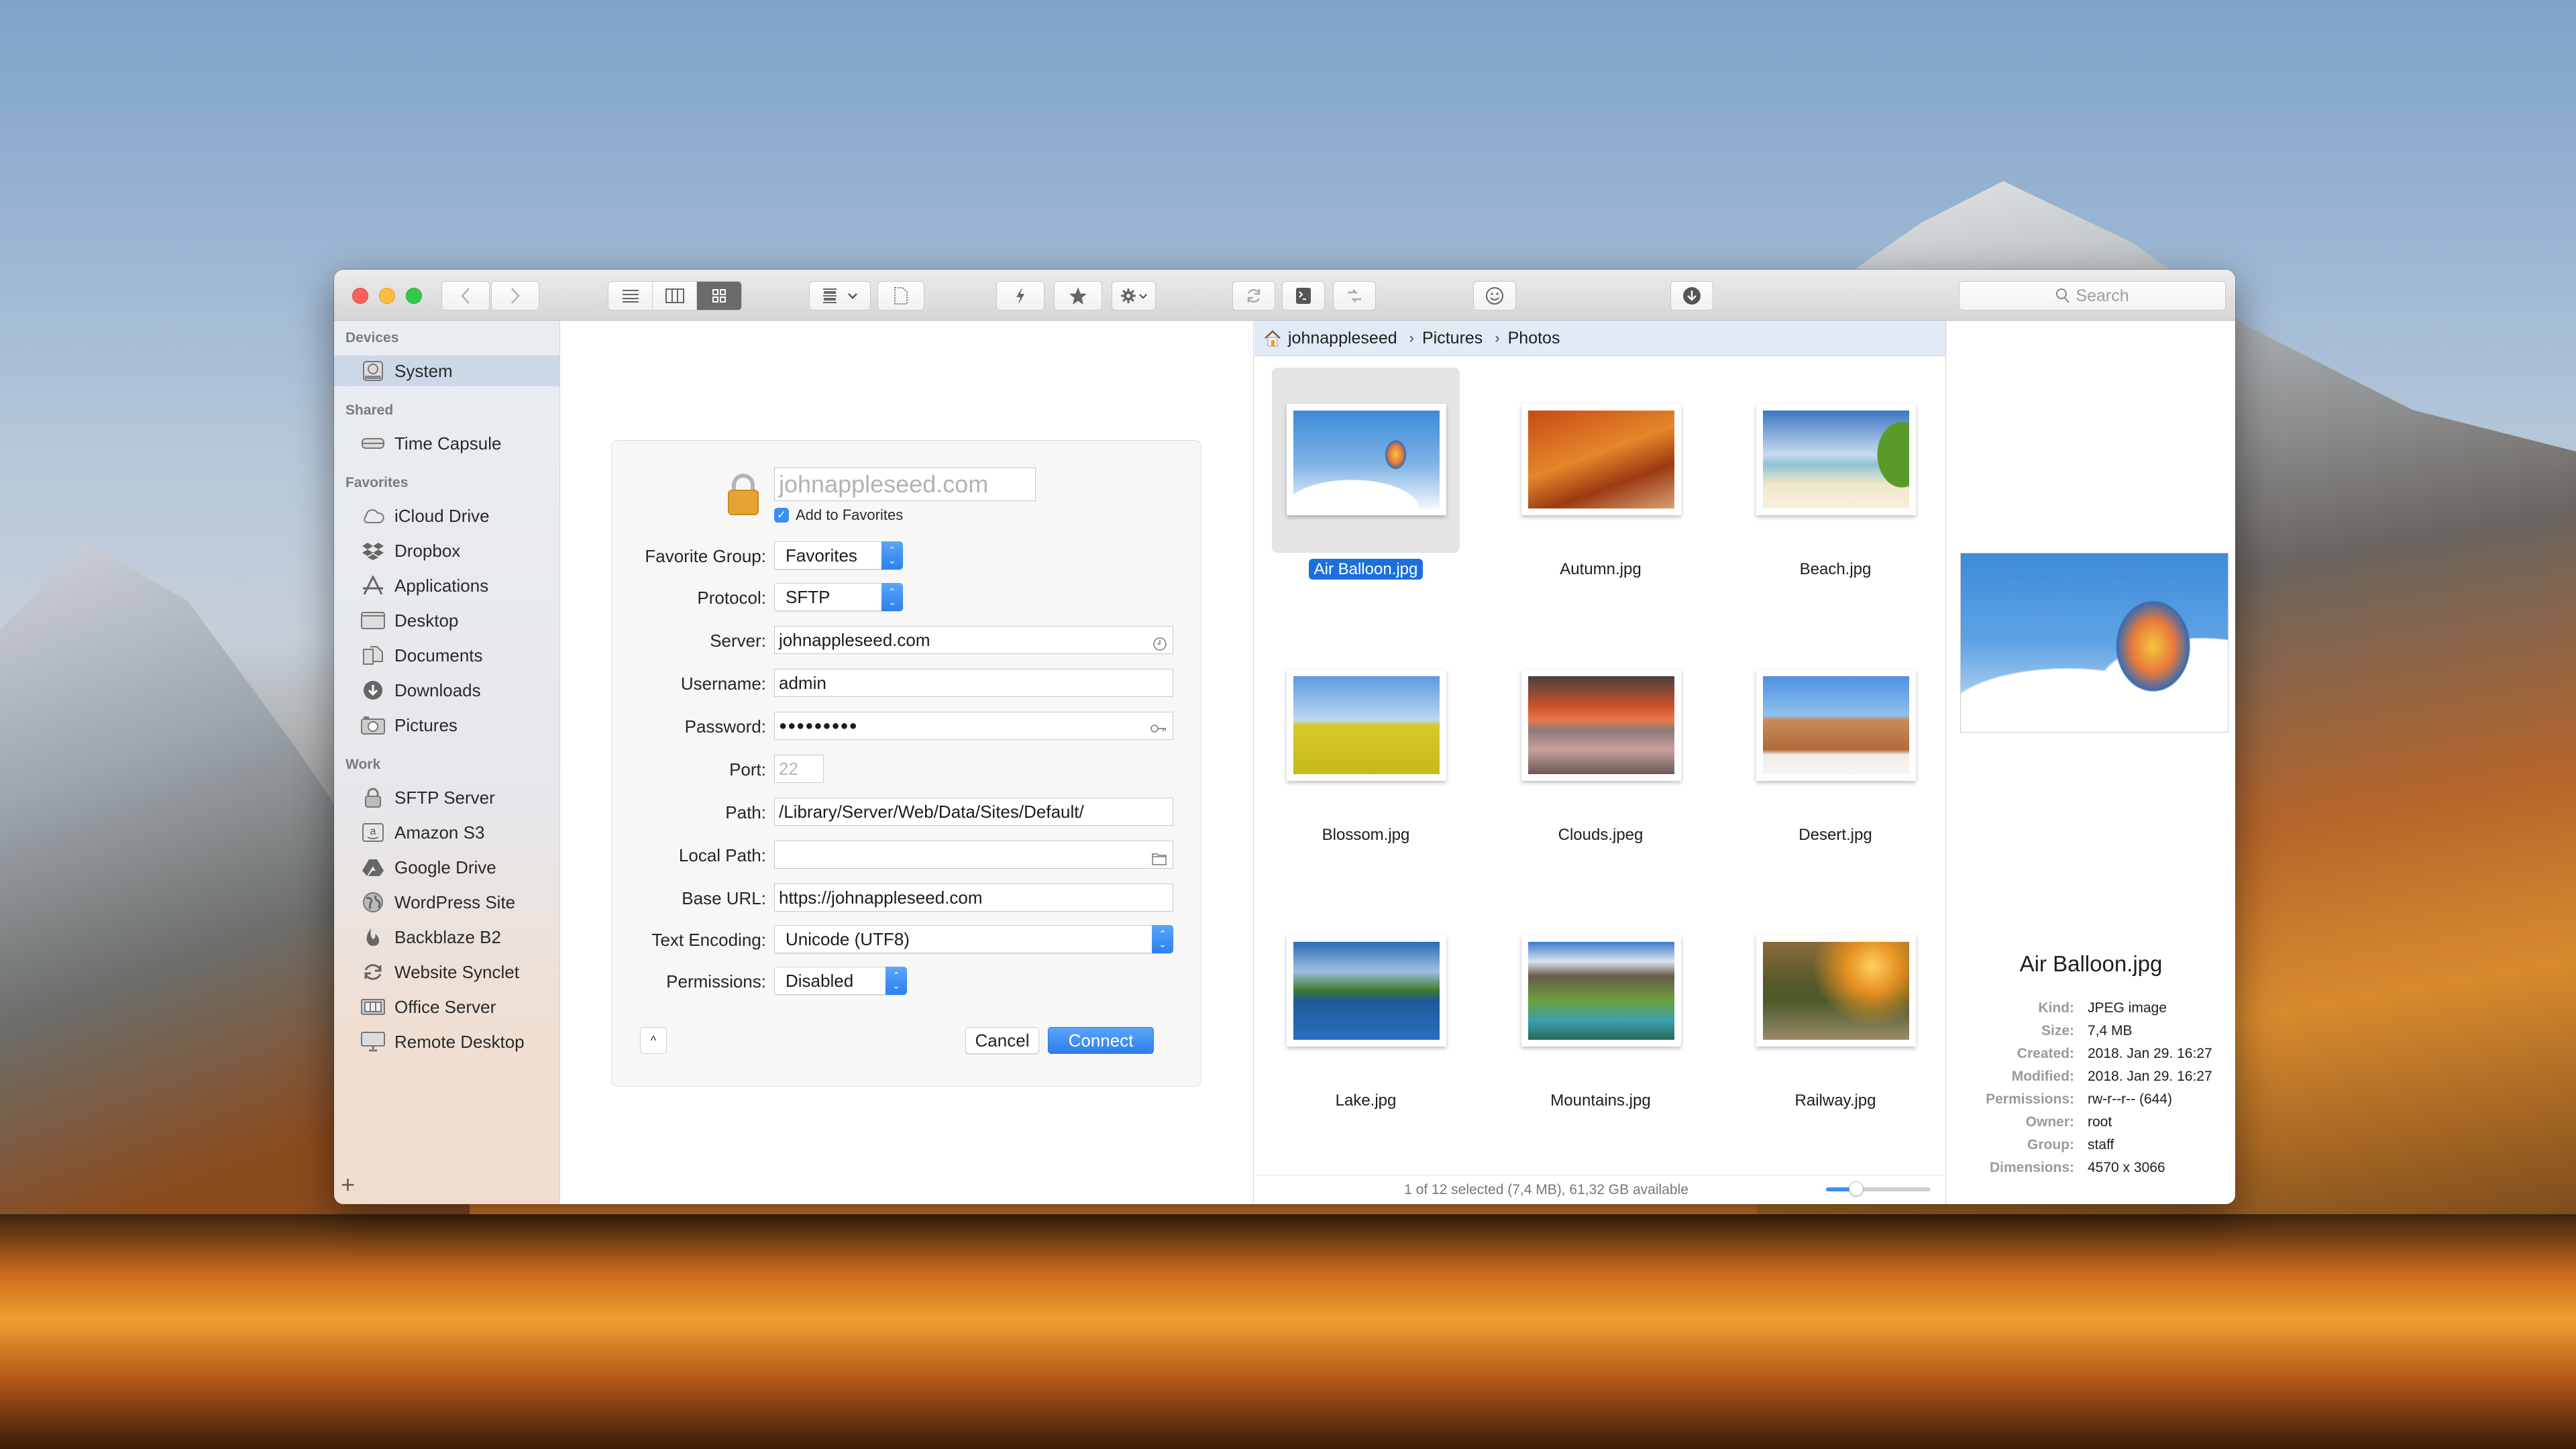 The width and height of the screenshot is (2576, 1449). I want to click on sync-icon, so click(373, 972).